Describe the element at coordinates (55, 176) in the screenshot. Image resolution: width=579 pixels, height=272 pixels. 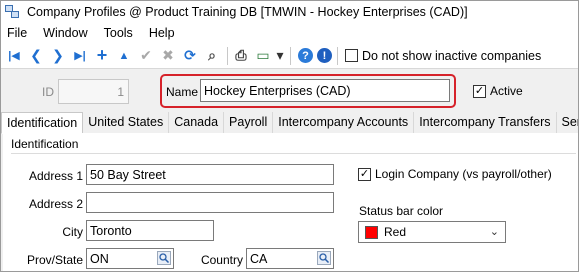
I see `address1-label: Address 1` at that location.